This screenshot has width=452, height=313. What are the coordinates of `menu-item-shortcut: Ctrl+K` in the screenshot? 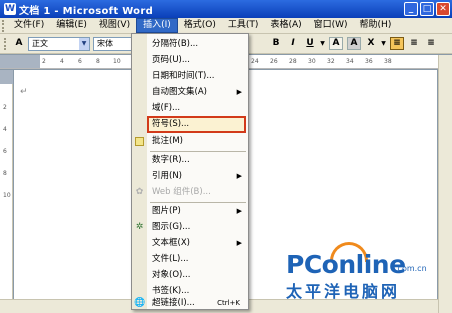 It's located at (228, 303).